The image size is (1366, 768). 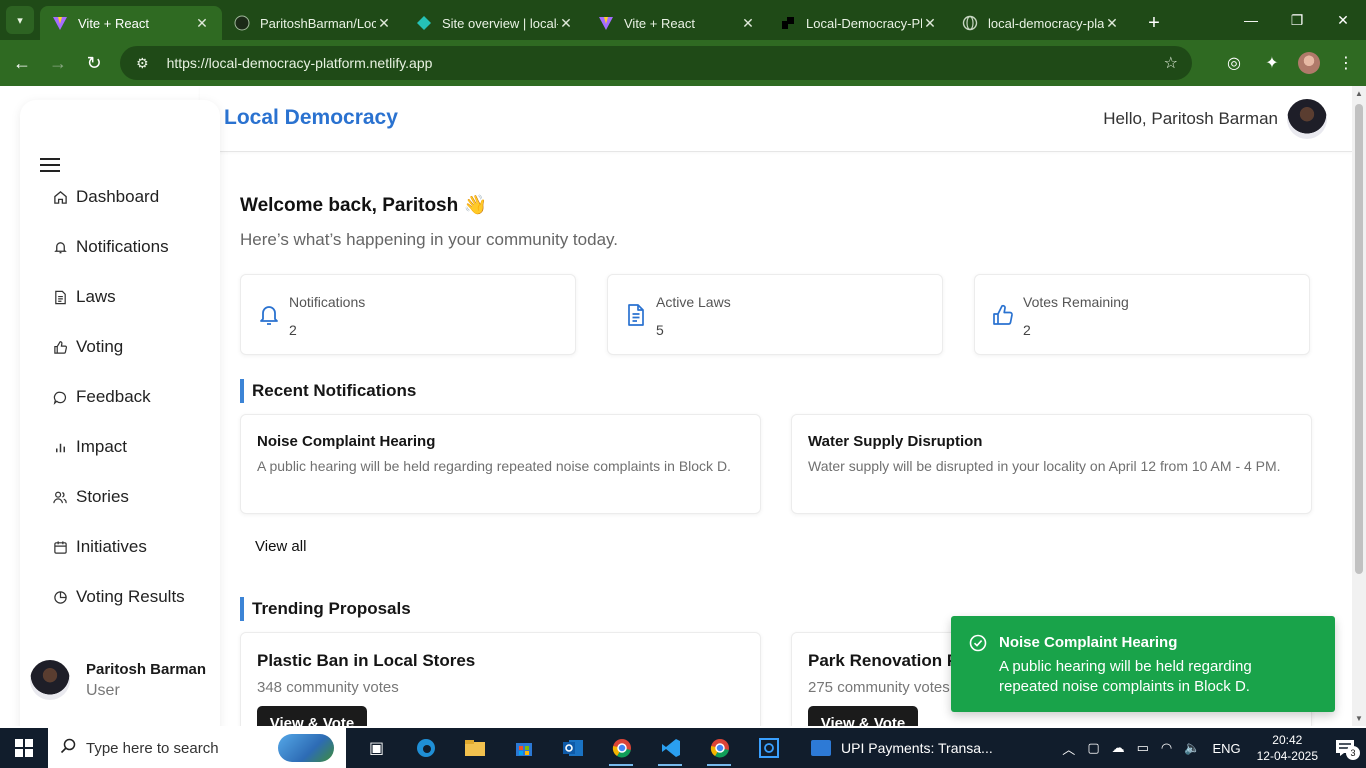 What do you see at coordinates (1171, 63) in the screenshot?
I see `bookmark-star-icon: ☆` at bounding box center [1171, 63].